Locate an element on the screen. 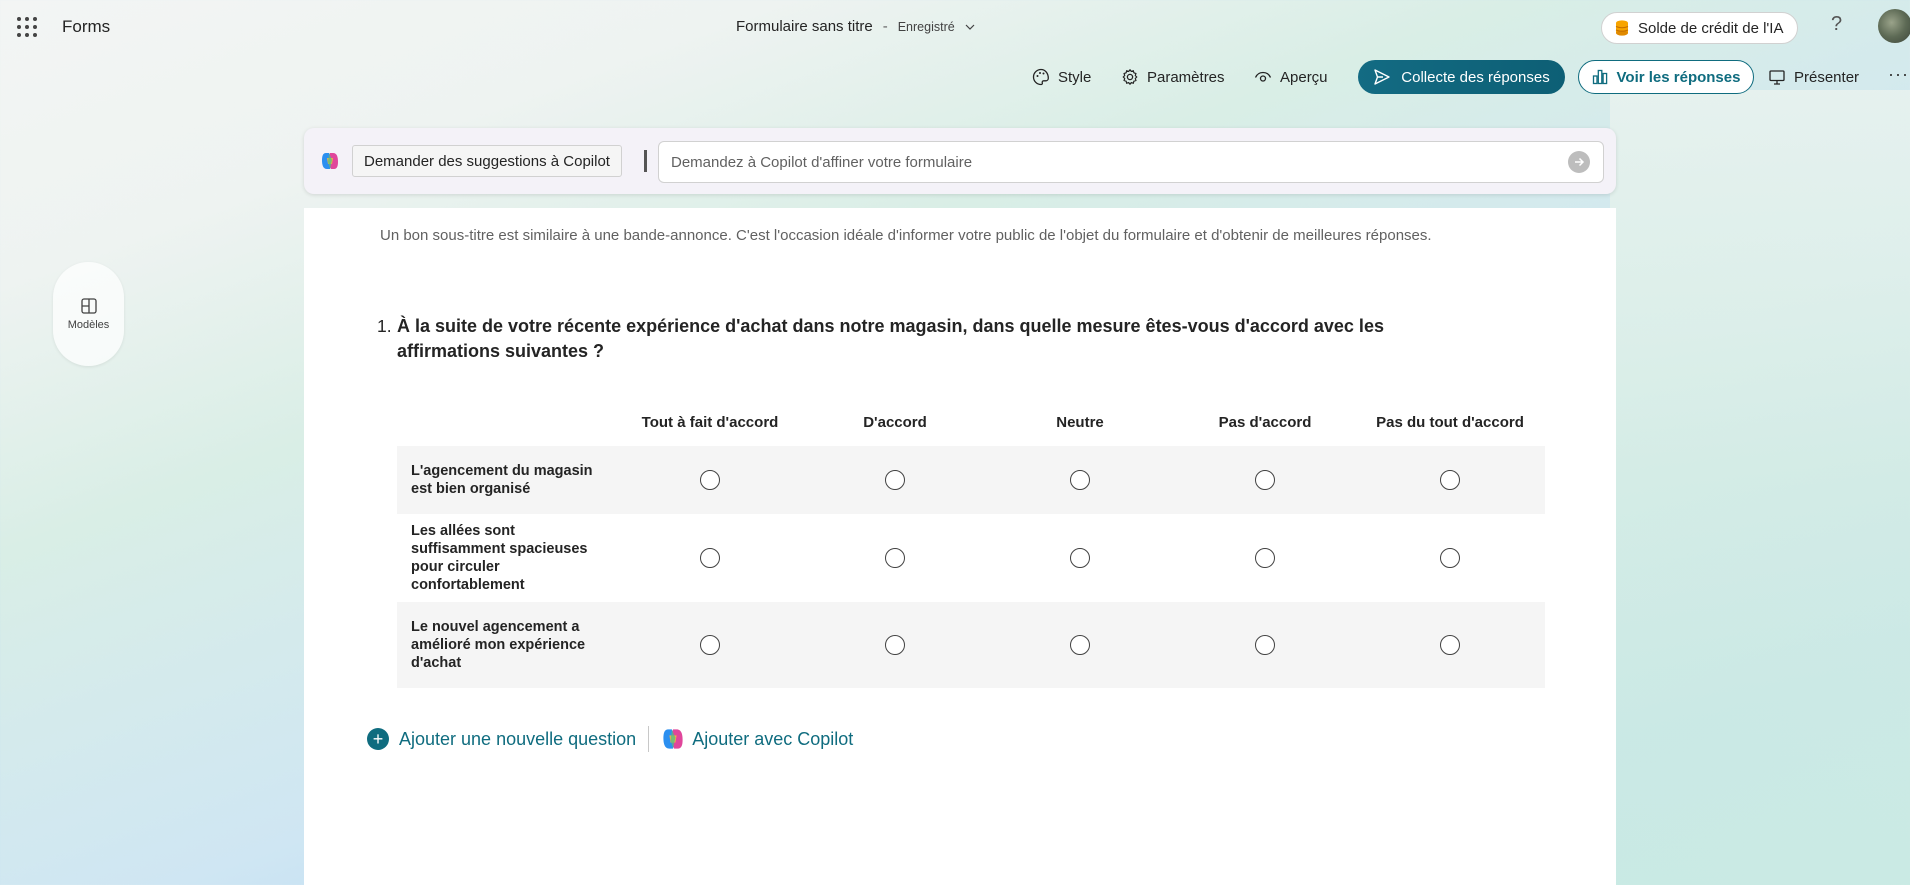 The image size is (1910, 885). templates-button: Modèles is located at coordinates (88, 314).